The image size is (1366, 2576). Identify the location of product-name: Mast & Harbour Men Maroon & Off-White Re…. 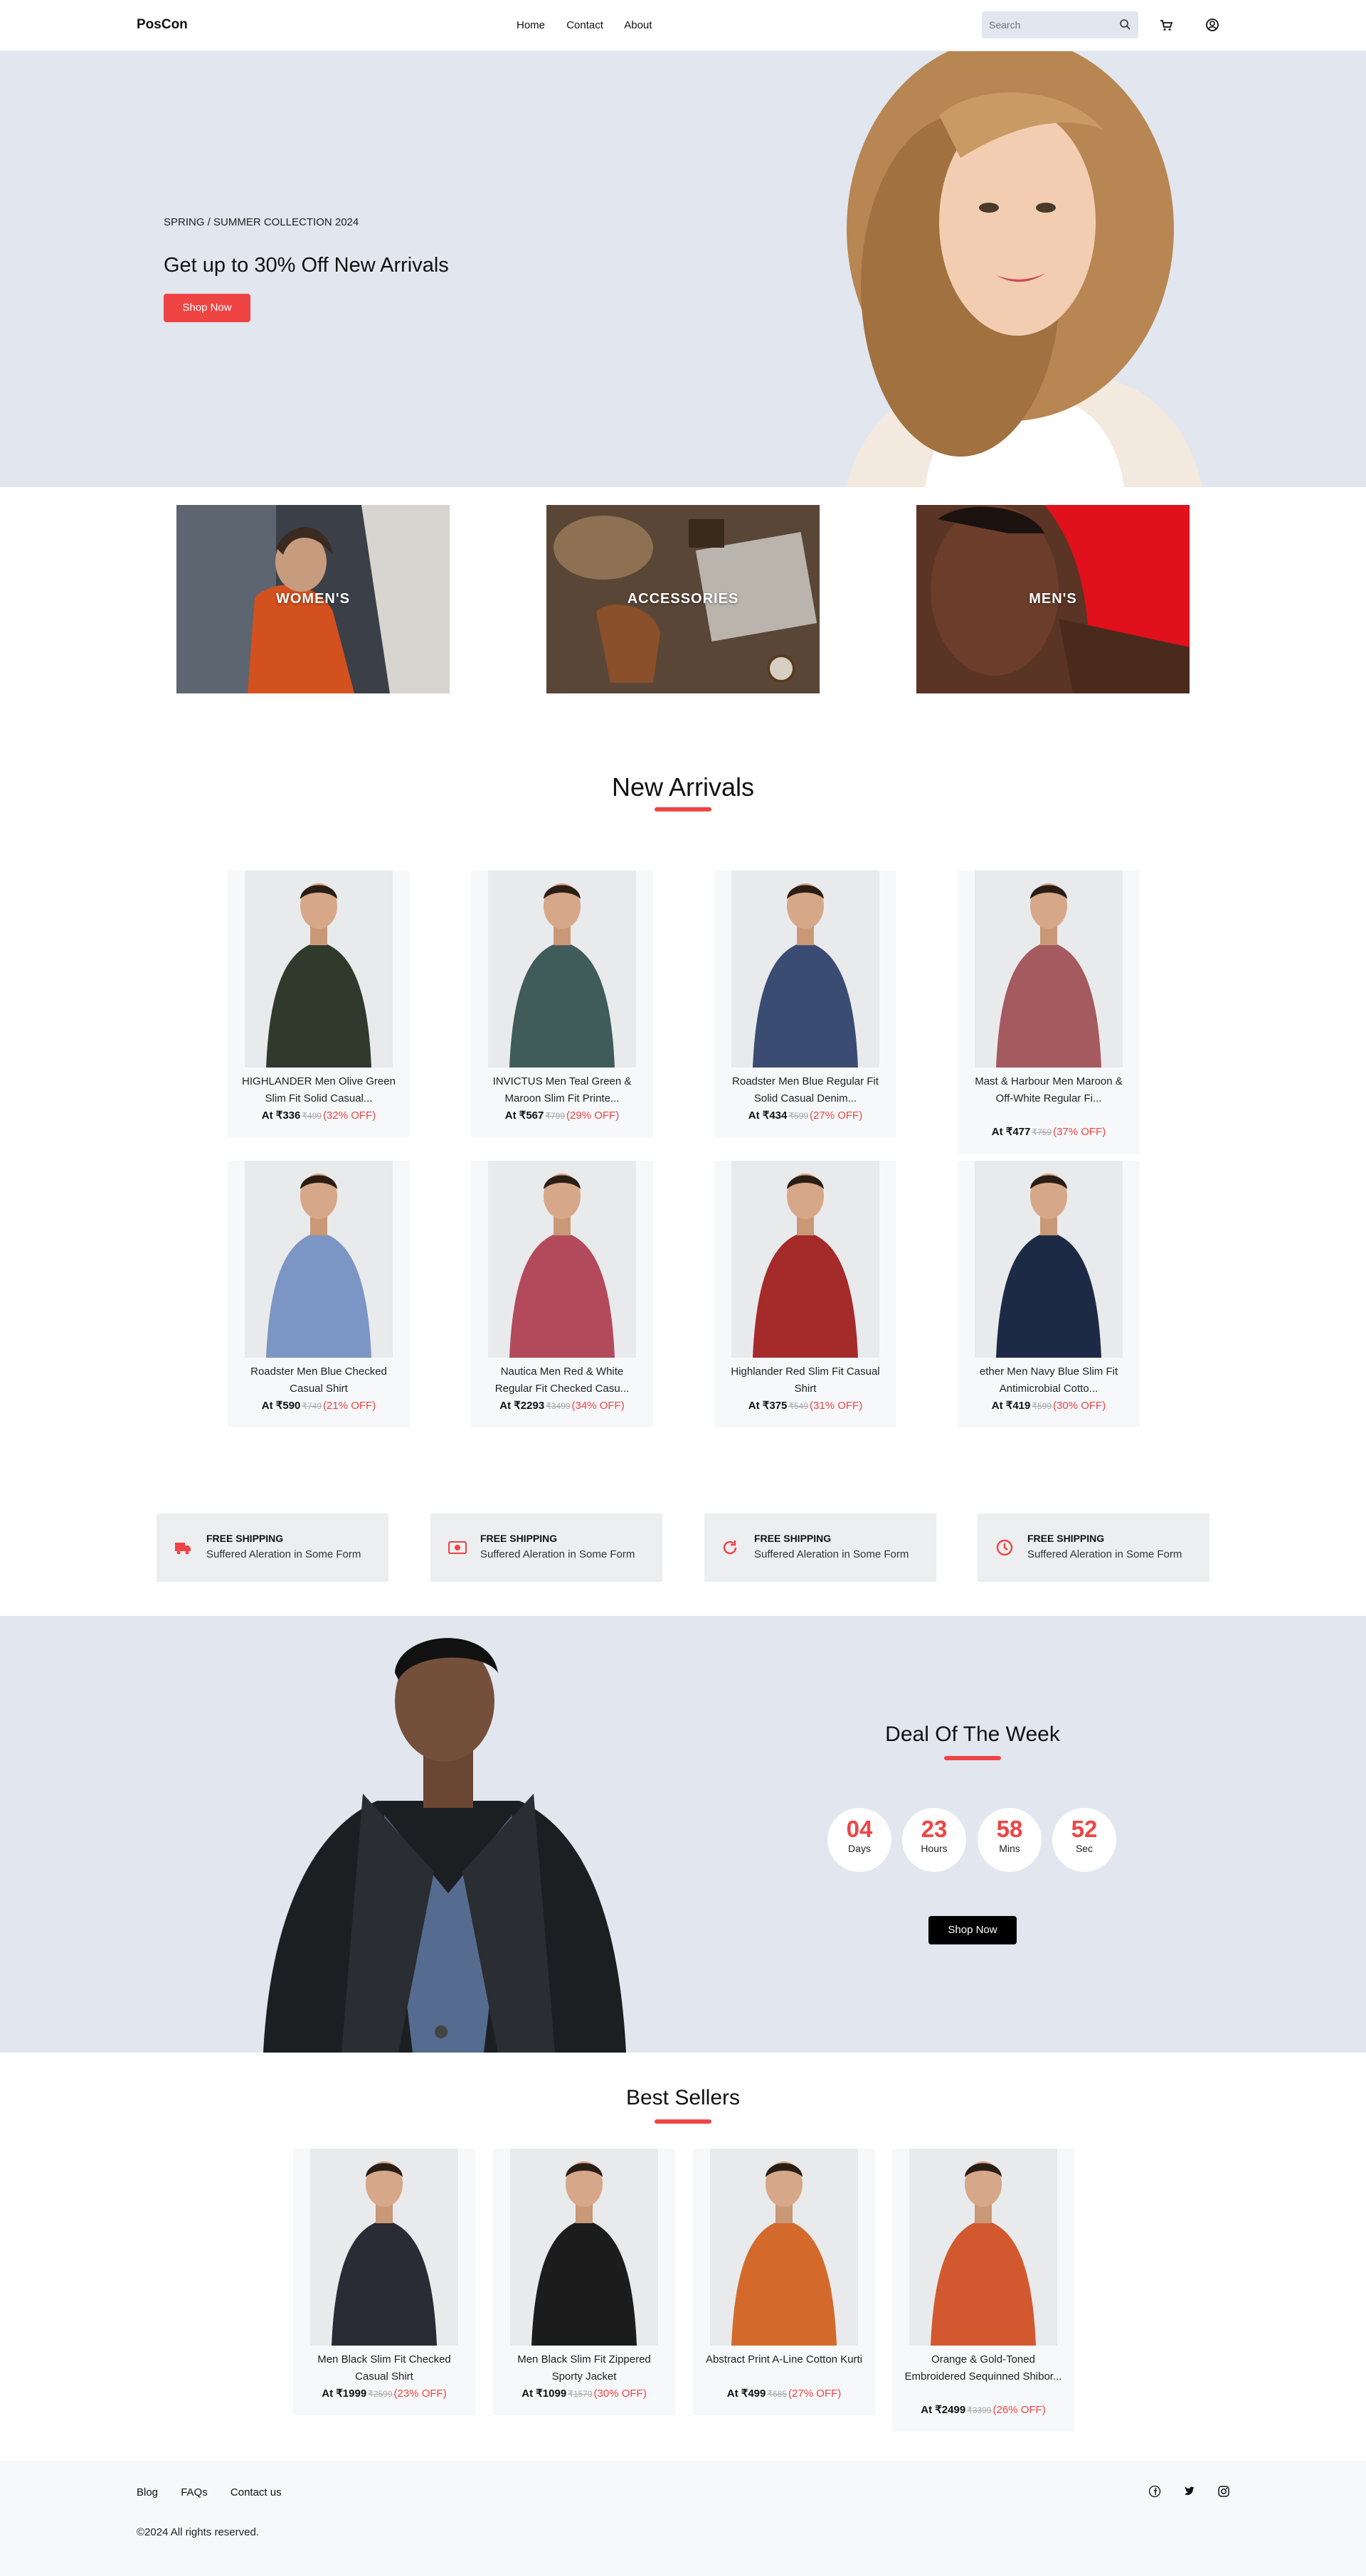
(1048, 1090).